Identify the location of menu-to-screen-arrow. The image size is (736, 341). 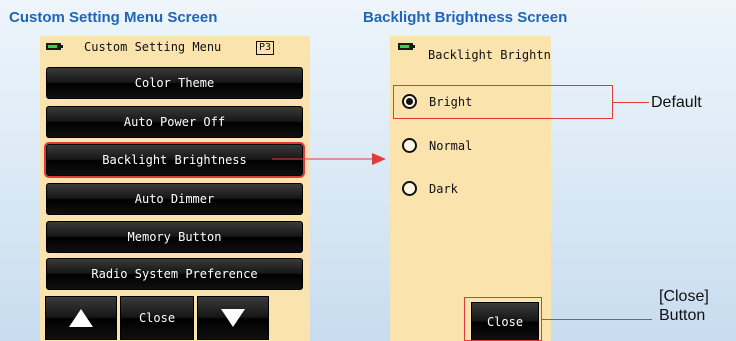
(329, 159).